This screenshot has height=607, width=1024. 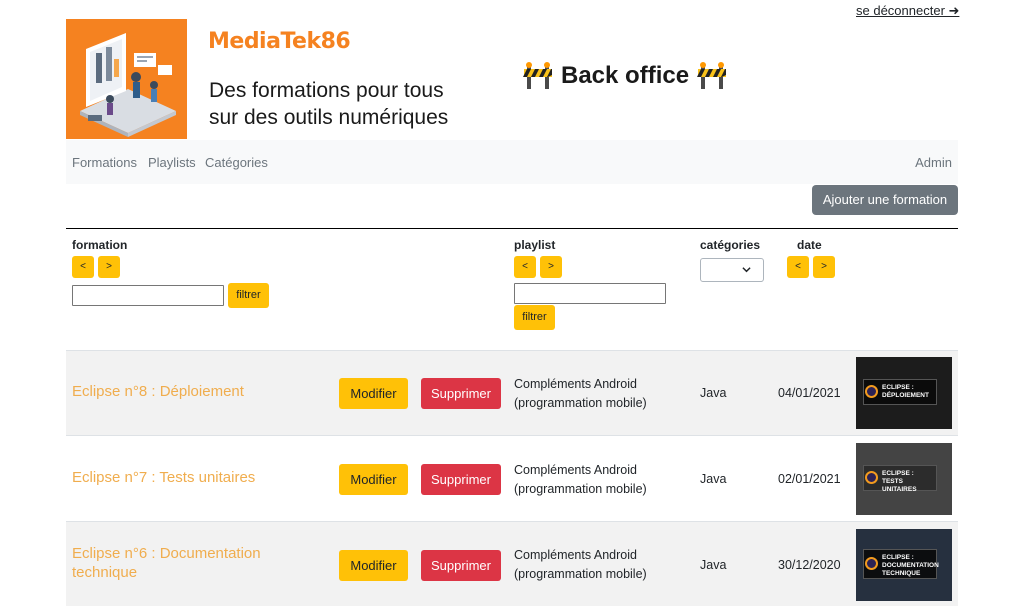 I want to click on logout-link: se déconnecter ➜, so click(x=907, y=11).